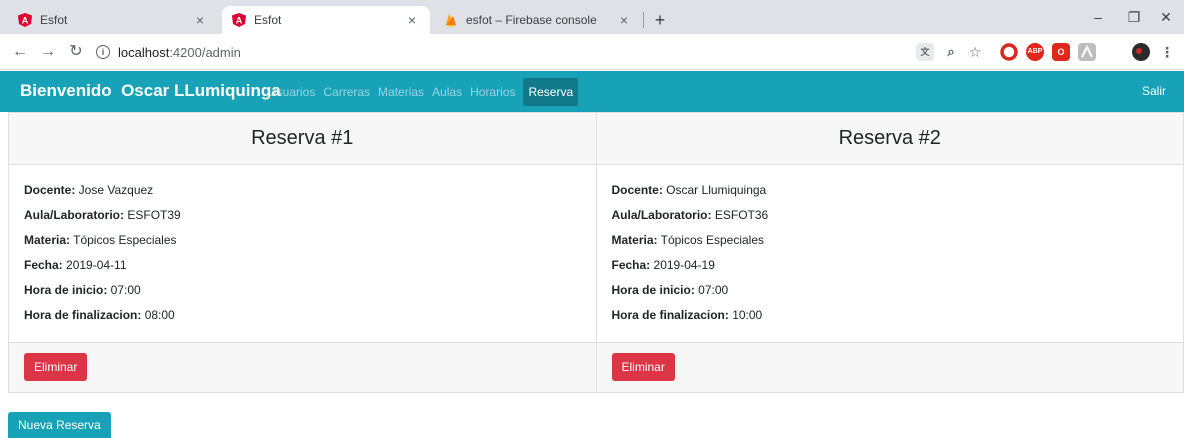 This screenshot has height=438, width=1184. I want to click on office-icon: O, so click(1061, 52).